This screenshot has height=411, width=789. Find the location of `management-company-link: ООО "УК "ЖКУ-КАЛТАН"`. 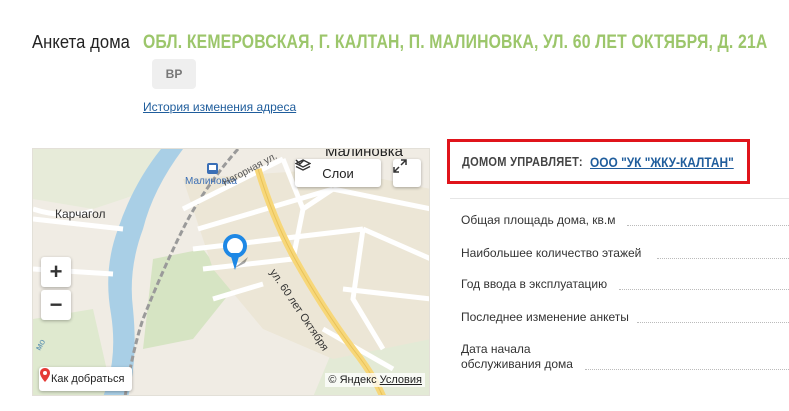

management-company-link: ООО "УК "ЖКУ-КАЛТАН" is located at coordinates (662, 162).